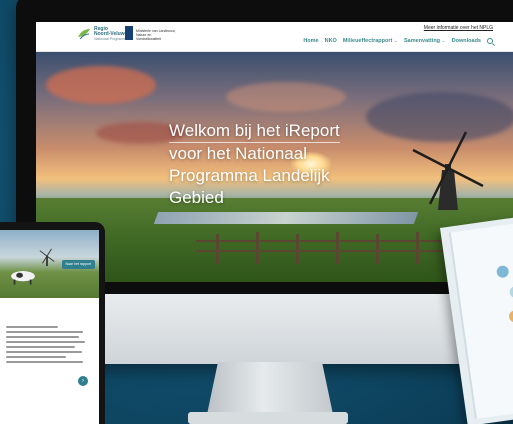 The height and width of the screenshot is (424, 513). What do you see at coordinates (249, 175) in the screenshot?
I see `hero-title-line: Programma Landelijk` at bounding box center [249, 175].